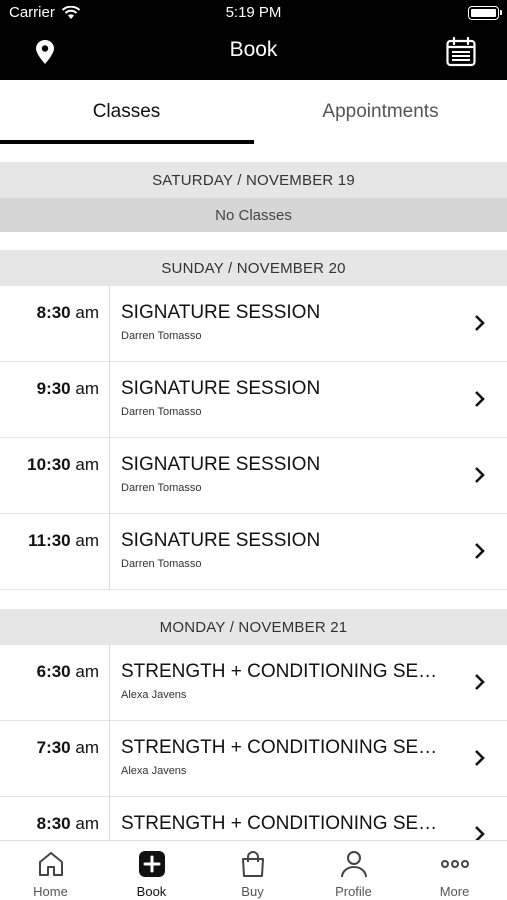 Image resolution: width=507 pixels, height=900 pixels. What do you see at coordinates (63, 464) in the screenshot?
I see `class-time: 10:30 am` at bounding box center [63, 464].